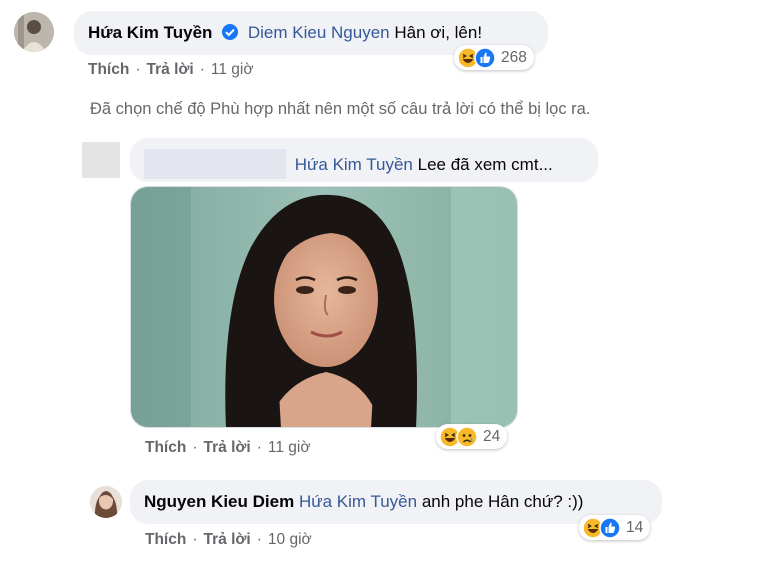  I want to click on reaction-summary: 268, so click(494, 57).